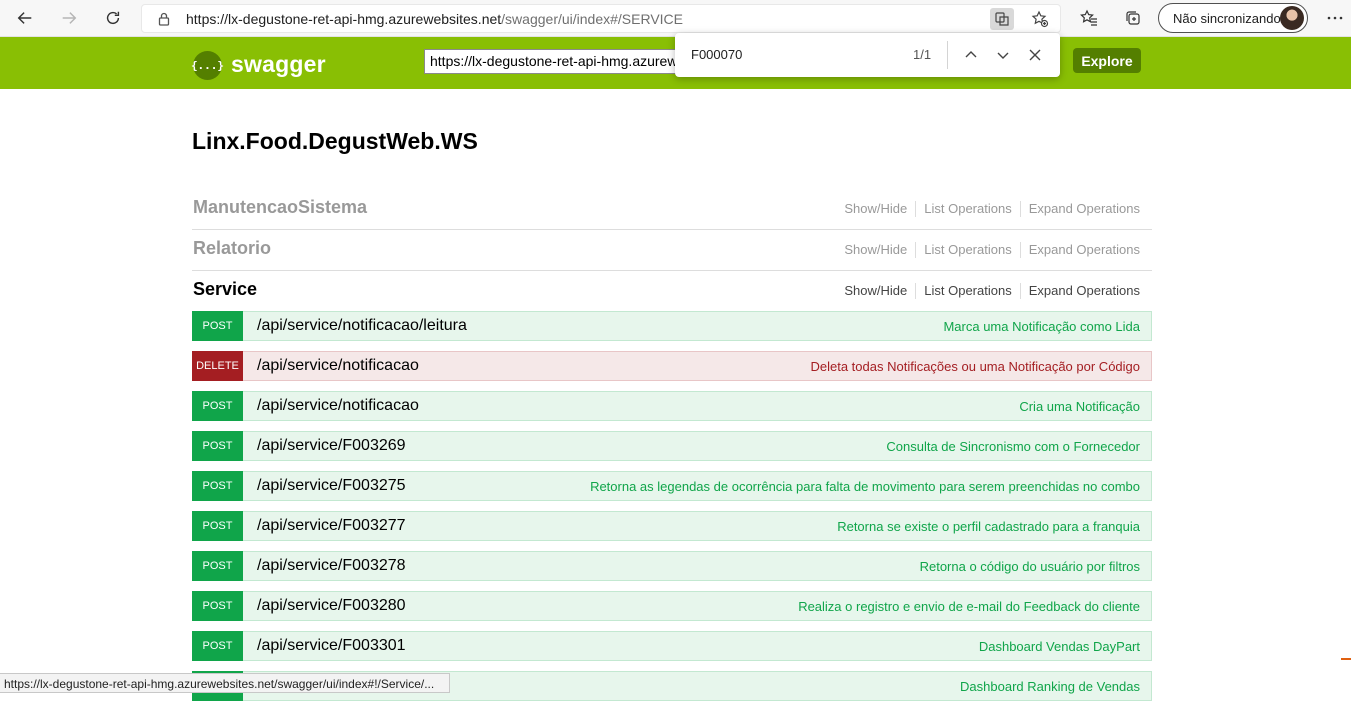 Image resolution: width=1351 pixels, height=701 pixels. Describe the element at coordinates (1347, 355) in the screenshot. I see `scrollbar` at that location.